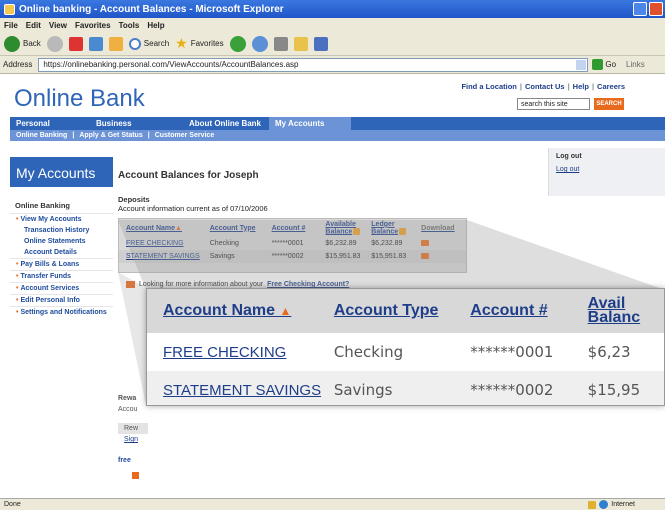  What do you see at coordinates (161, 228) in the screenshot?
I see `col-account-name: Account Name▲` at bounding box center [161, 228].